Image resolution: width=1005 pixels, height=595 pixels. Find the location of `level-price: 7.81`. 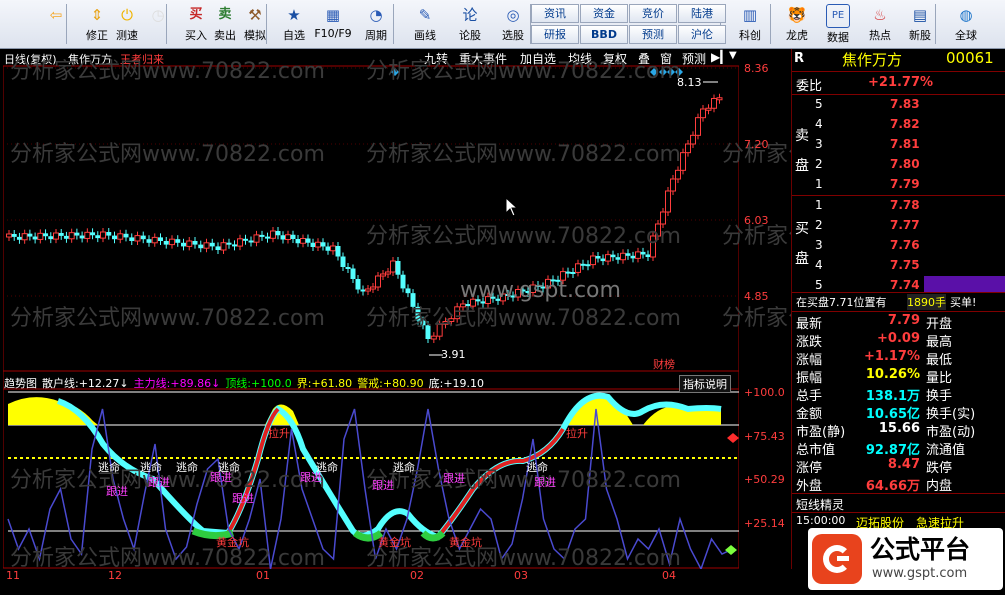

level-price: 7.81 is located at coordinates (905, 144).